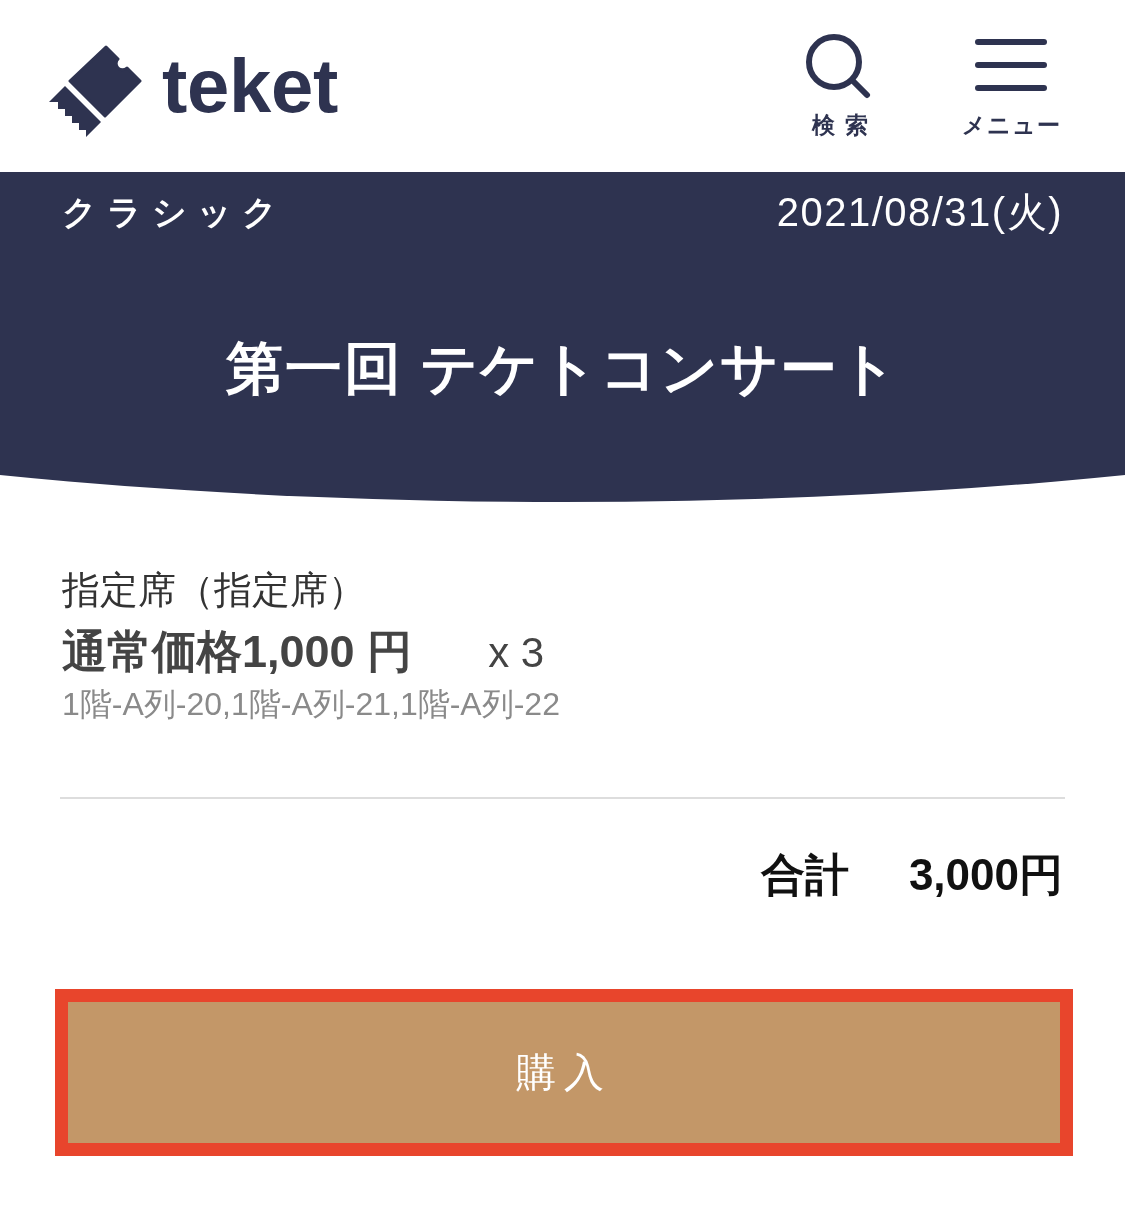 This screenshot has height=1208, width=1125. Describe the element at coordinates (919, 212) in the screenshot. I see `event-date: 2021/08/31(火)` at that location.